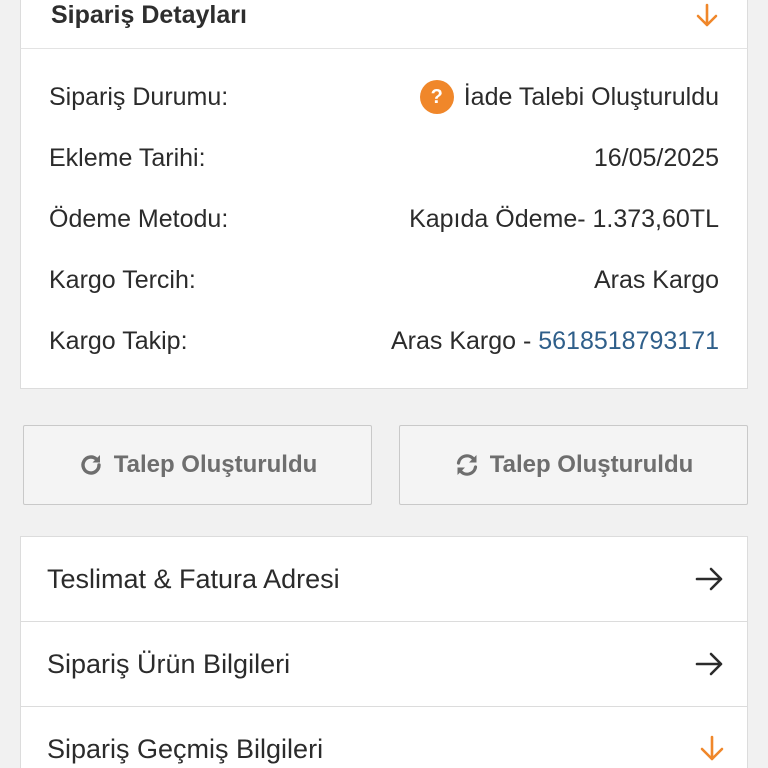  What do you see at coordinates (464, 340) in the screenshot?
I see `tracking-carrier: Aras Kargo -` at bounding box center [464, 340].